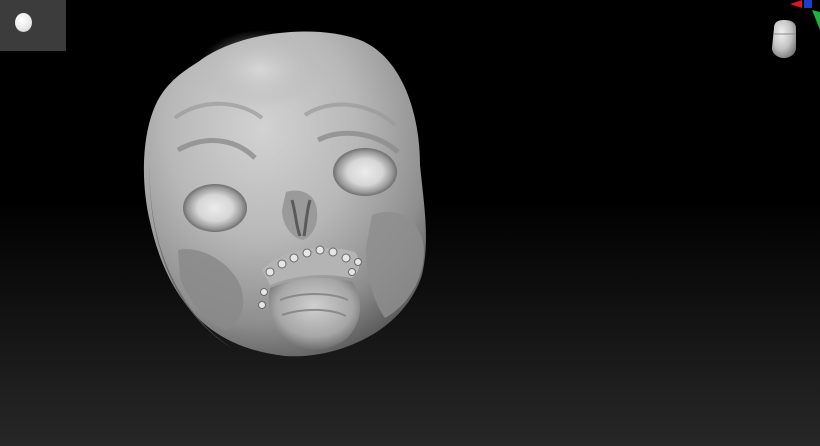  What do you see at coordinates (365, 172) in the screenshot?
I see `right-eye-socket` at bounding box center [365, 172].